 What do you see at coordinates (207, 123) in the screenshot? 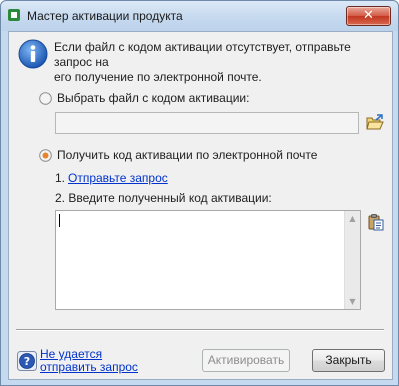
I see `activation-file-path-input` at bounding box center [207, 123].